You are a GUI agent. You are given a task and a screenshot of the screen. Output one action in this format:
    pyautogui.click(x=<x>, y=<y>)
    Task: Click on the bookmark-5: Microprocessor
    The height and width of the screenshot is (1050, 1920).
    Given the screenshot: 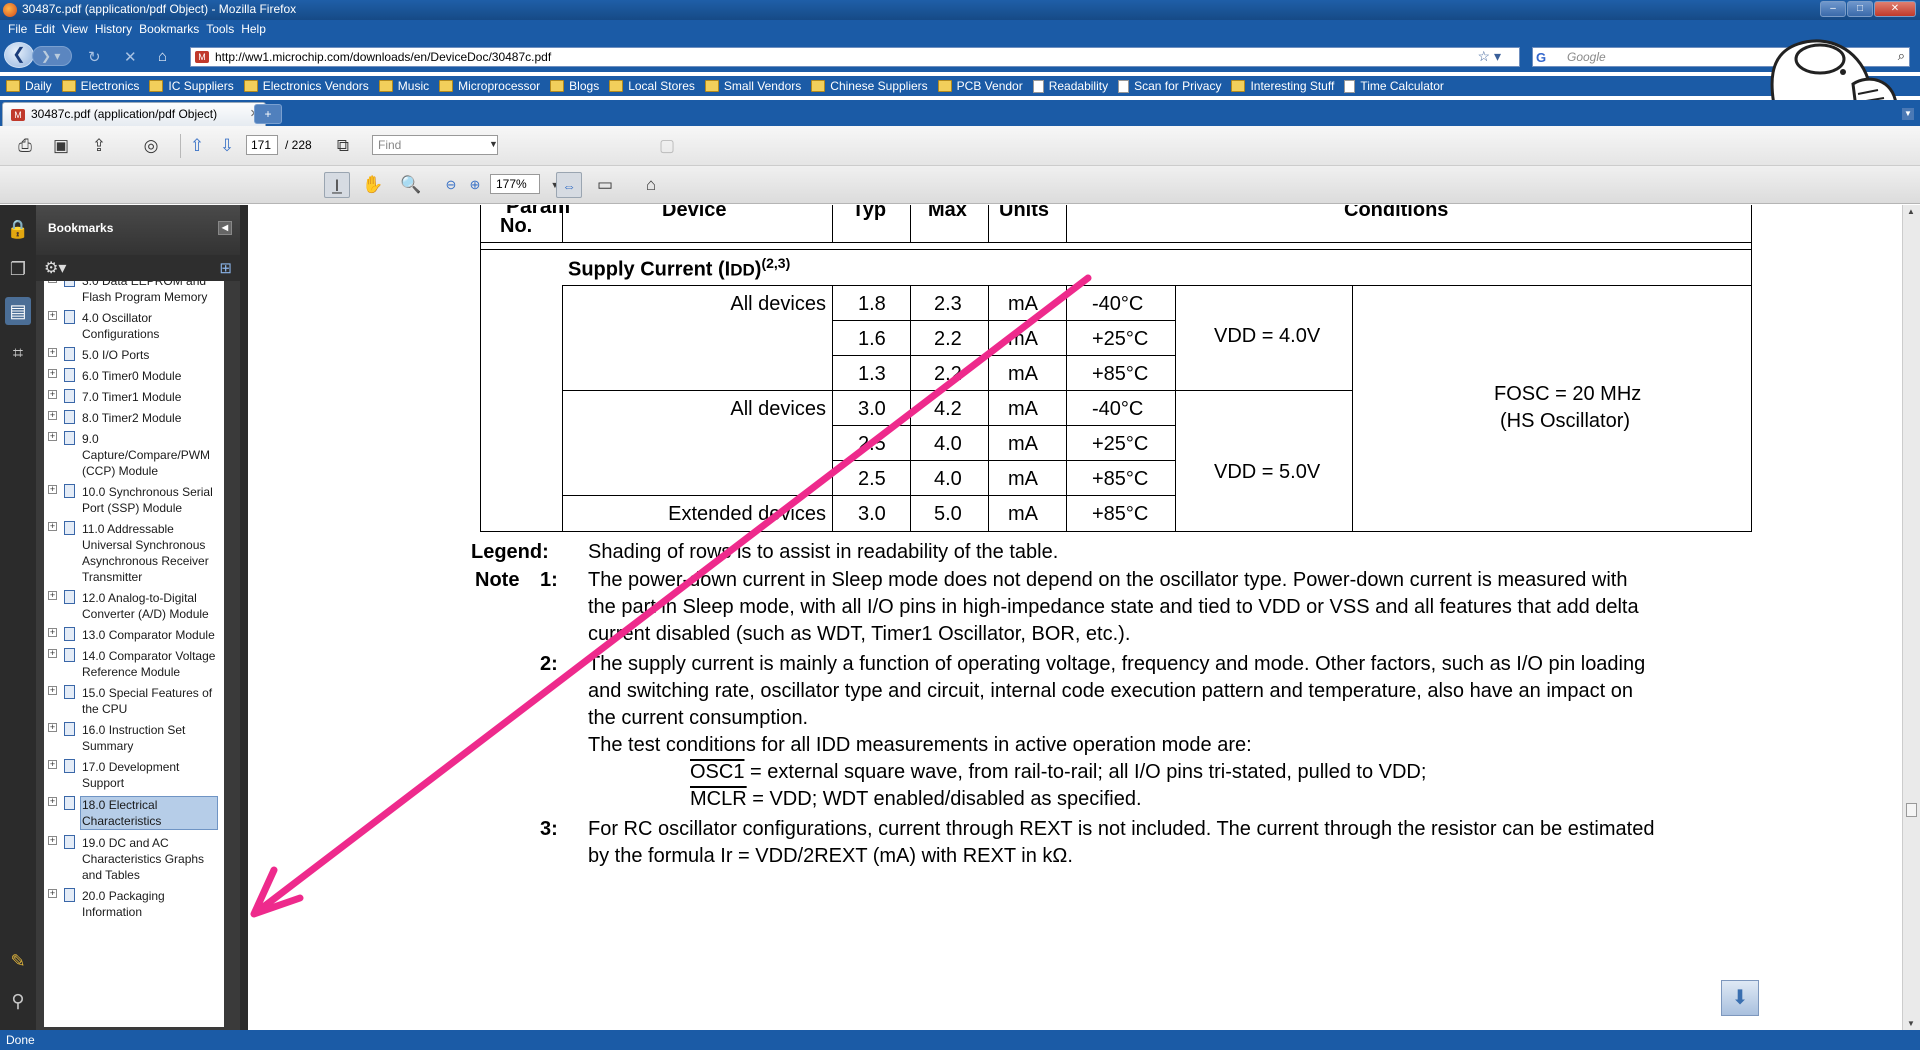 What is the action you would take?
    pyautogui.click(x=494, y=86)
    